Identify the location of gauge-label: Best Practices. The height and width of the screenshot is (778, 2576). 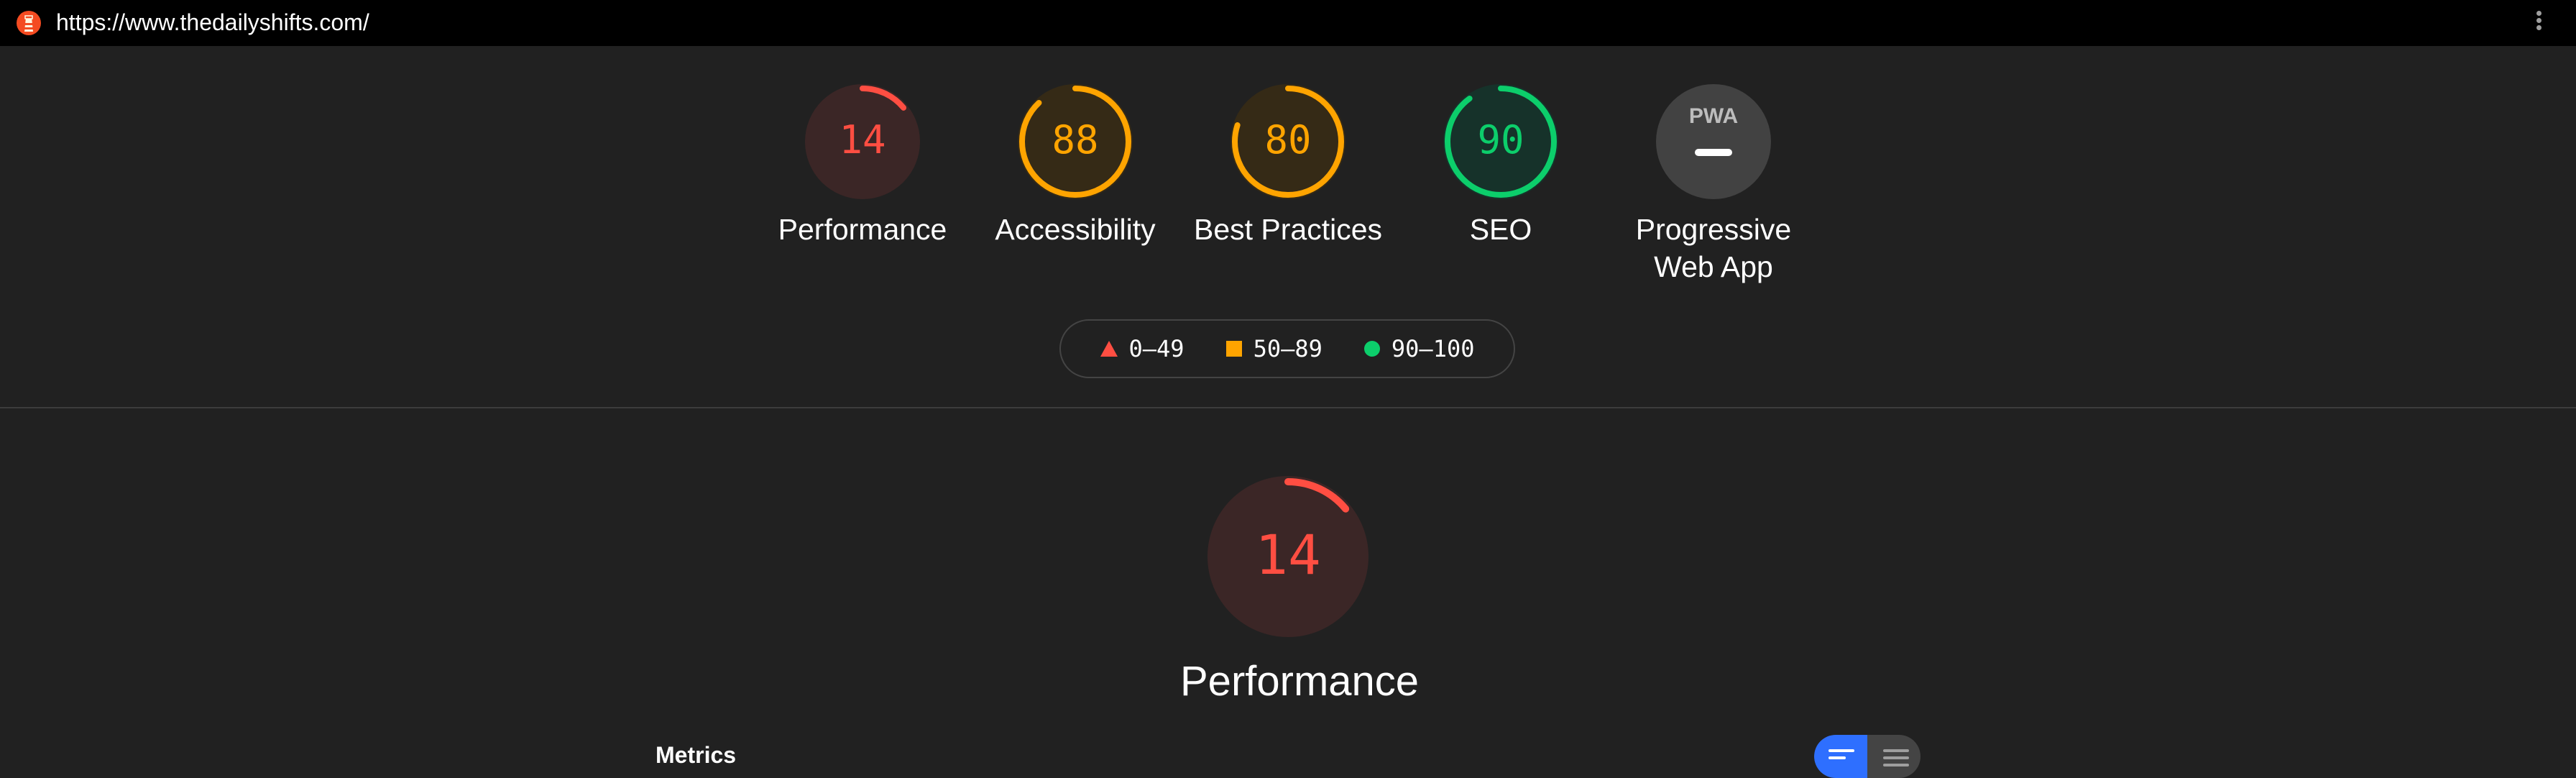
(1288, 230).